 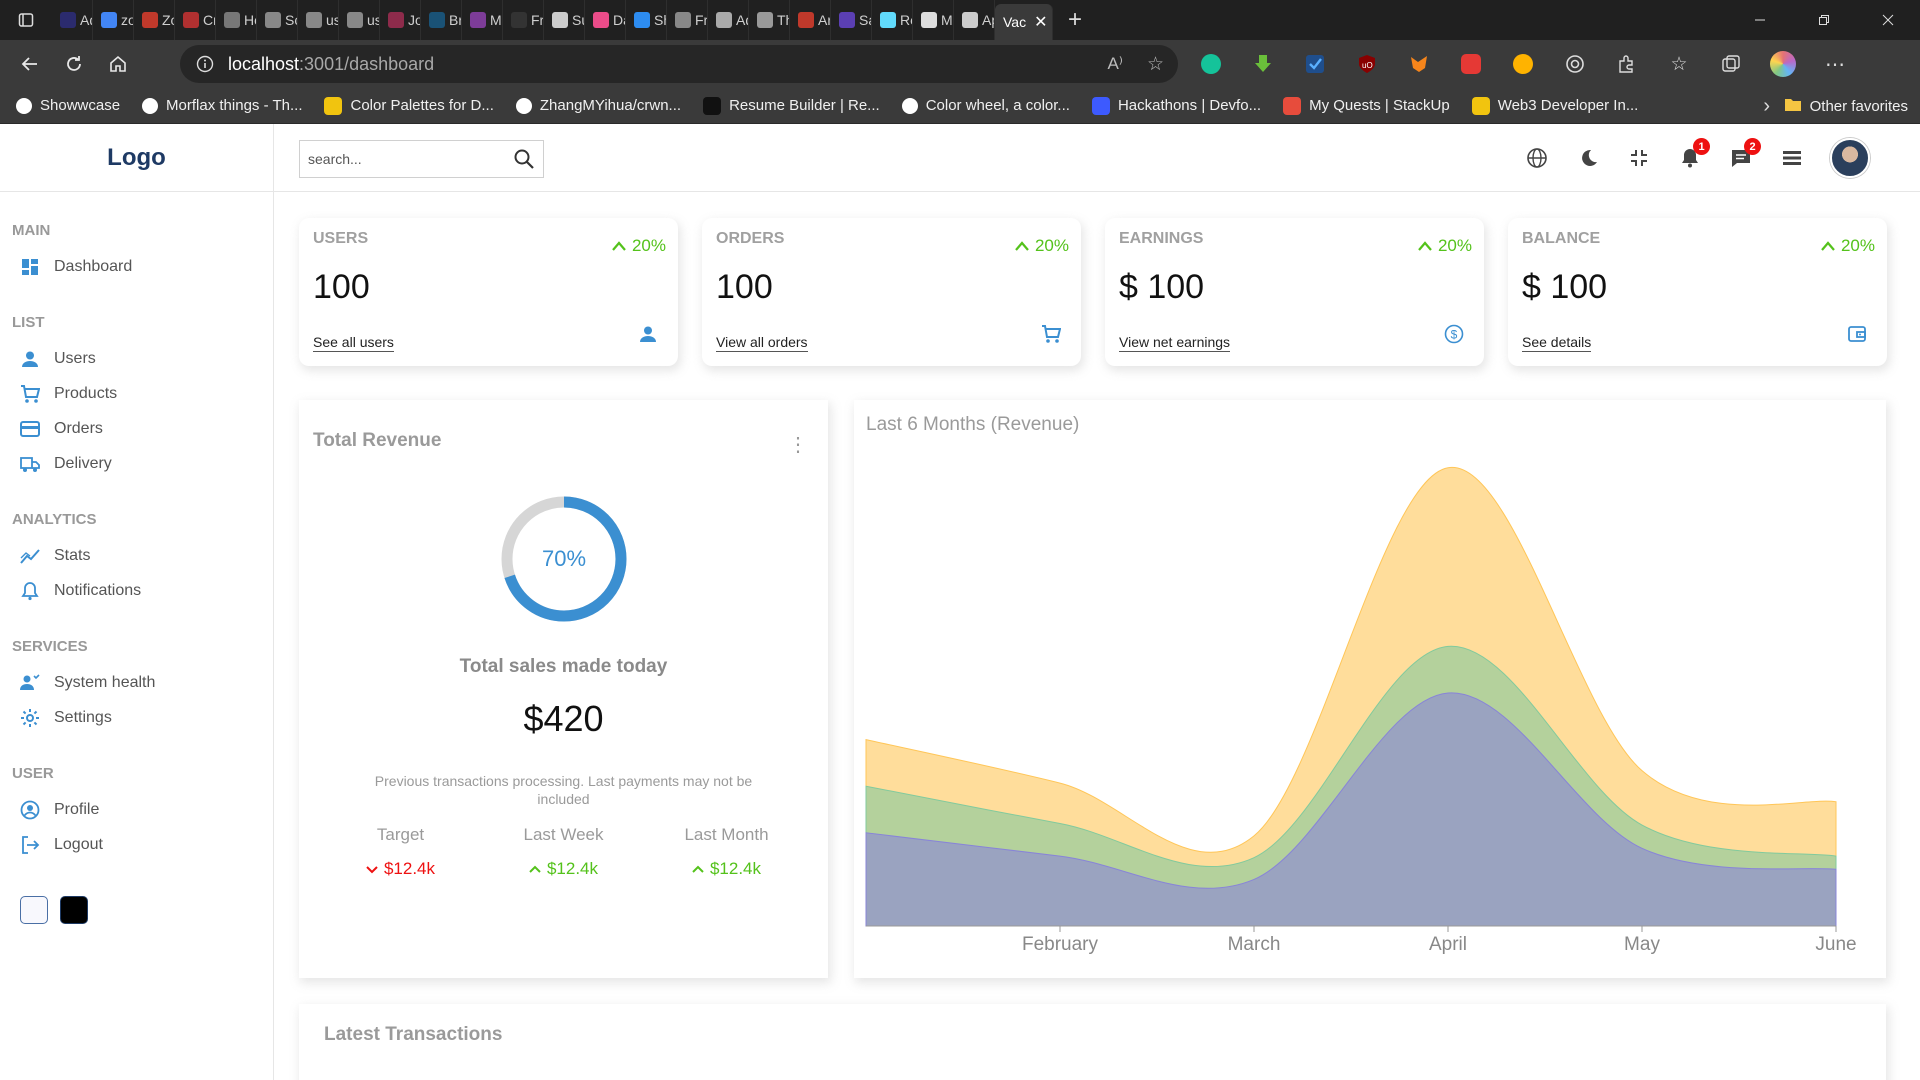 I want to click on wallet-icon, so click(x=1857, y=334).